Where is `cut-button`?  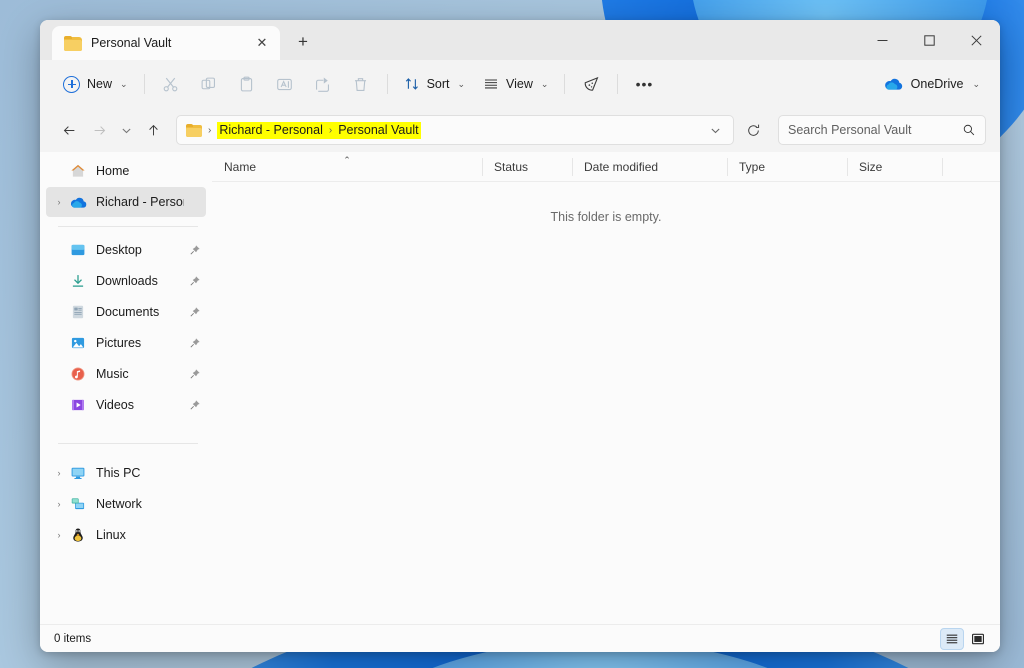 cut-button is located at coordinates (171, 84).